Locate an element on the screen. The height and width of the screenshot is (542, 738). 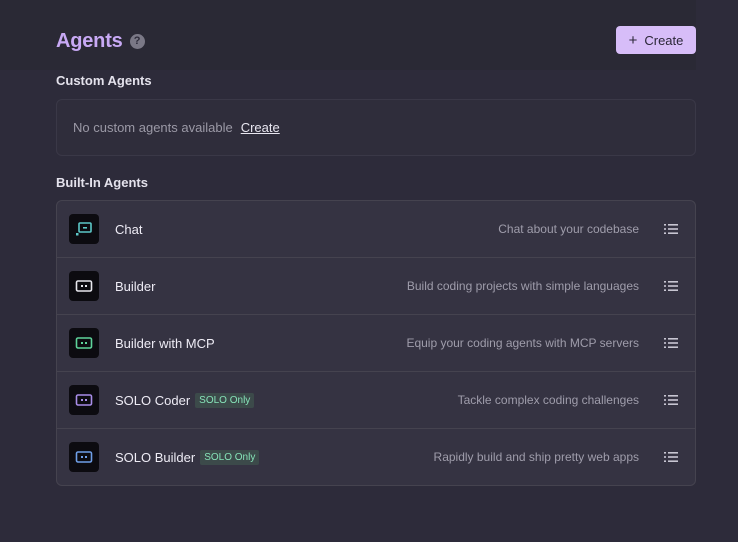
agent-name: Chat is located at coordinates (129, 229).